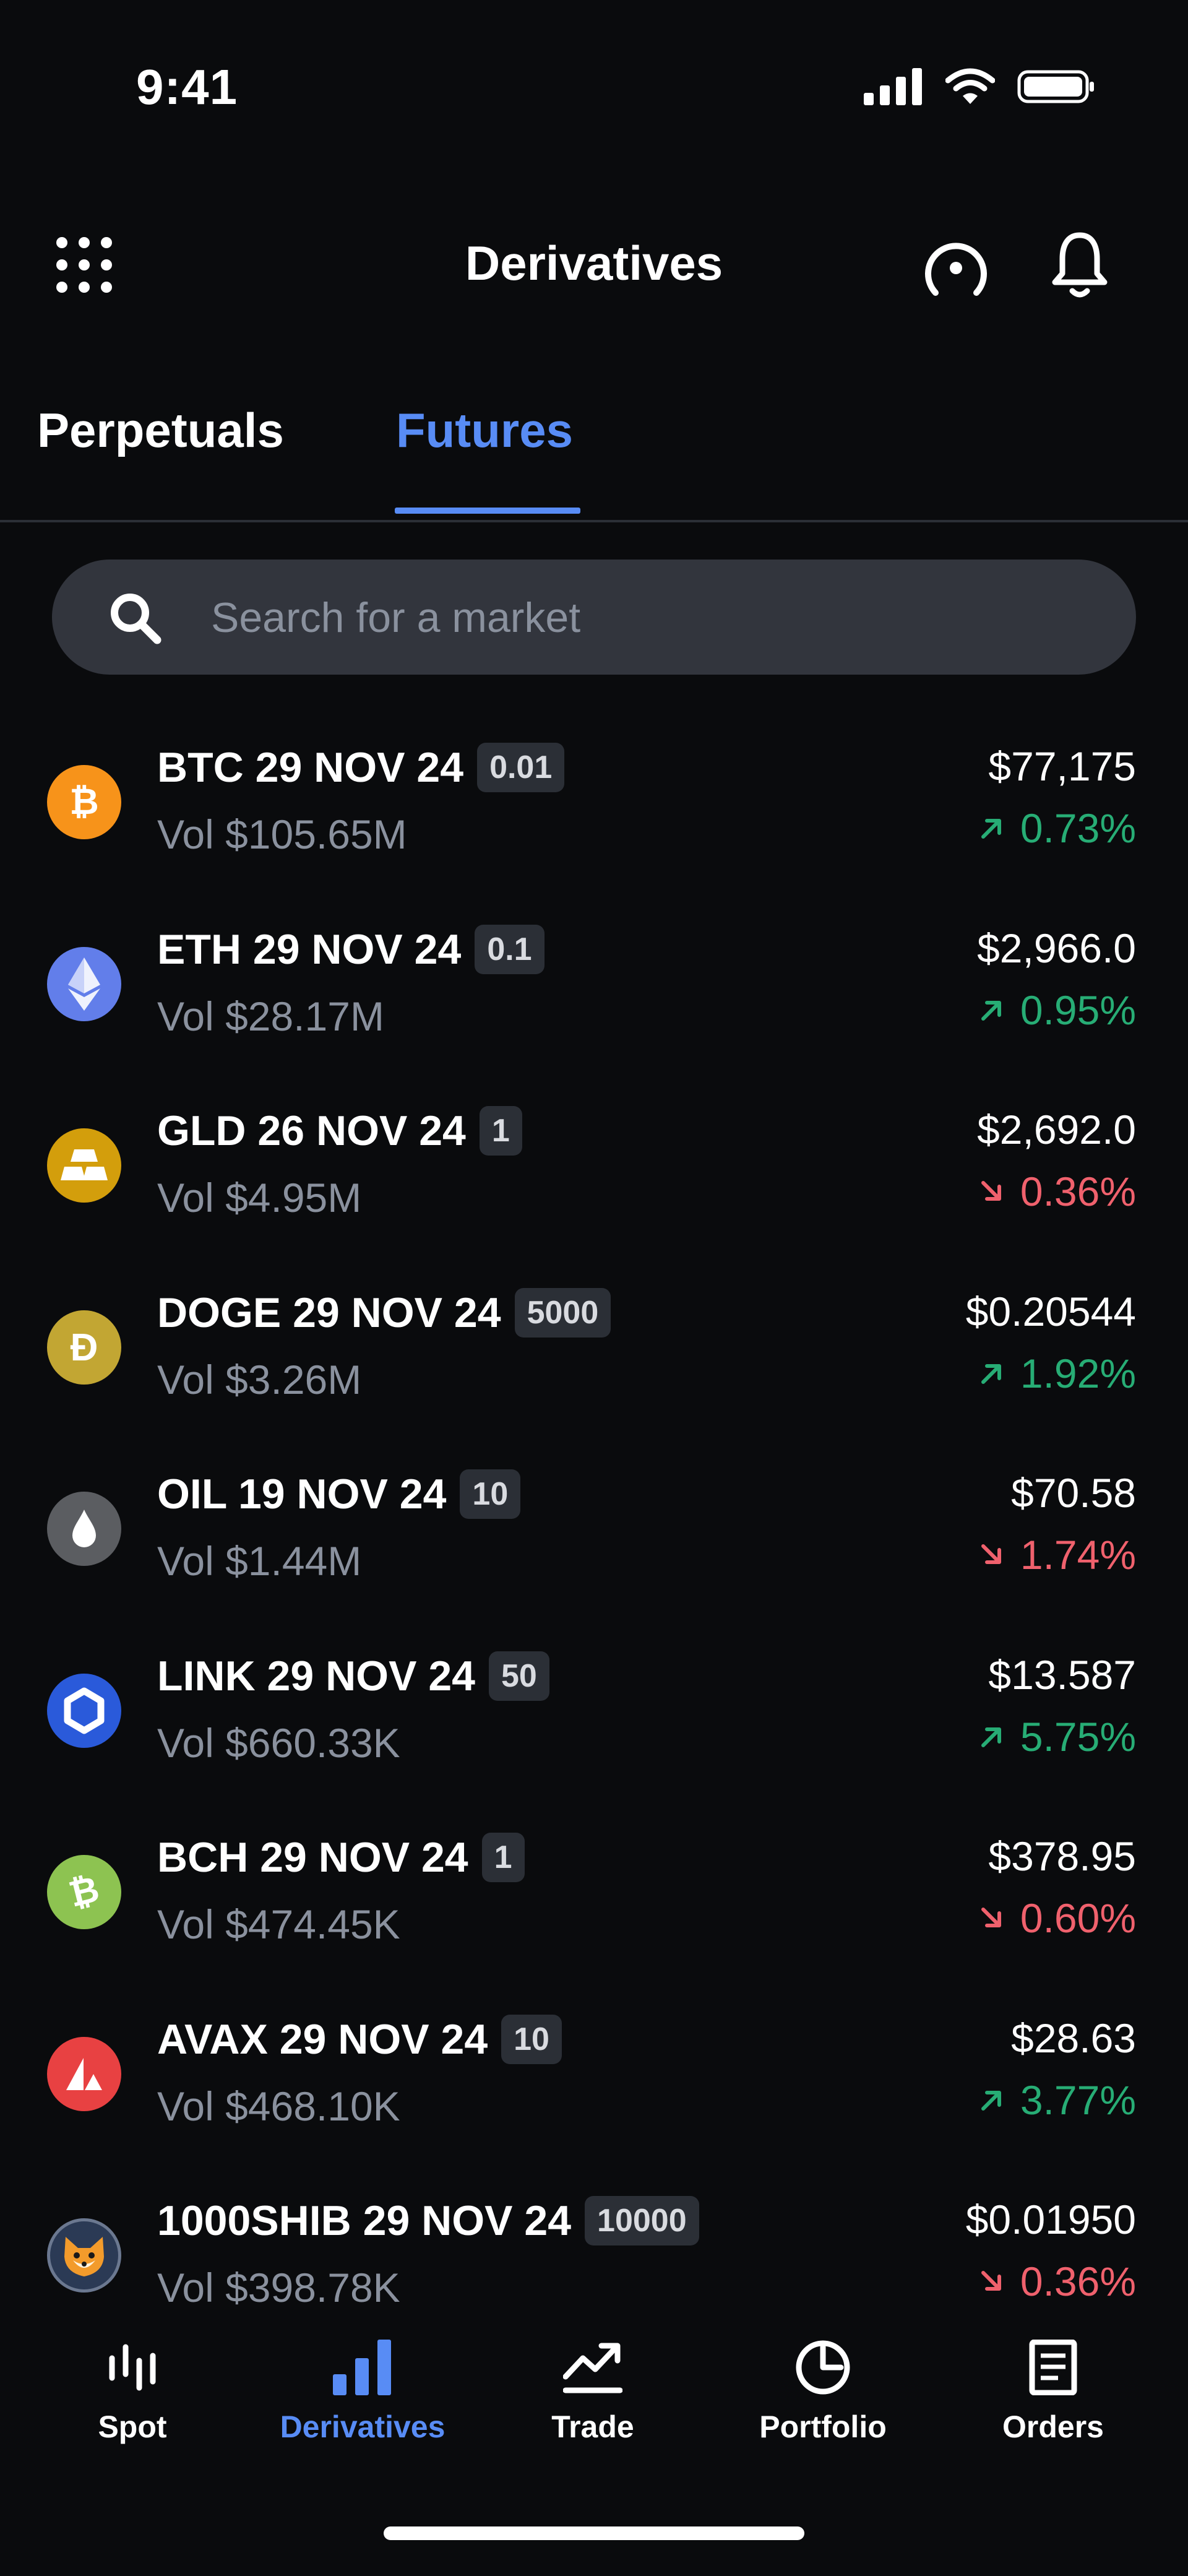 This screenshot has width=1188, height=2576. I want to click on tab-bar: Perpetuals Futures, so click(594, 453).